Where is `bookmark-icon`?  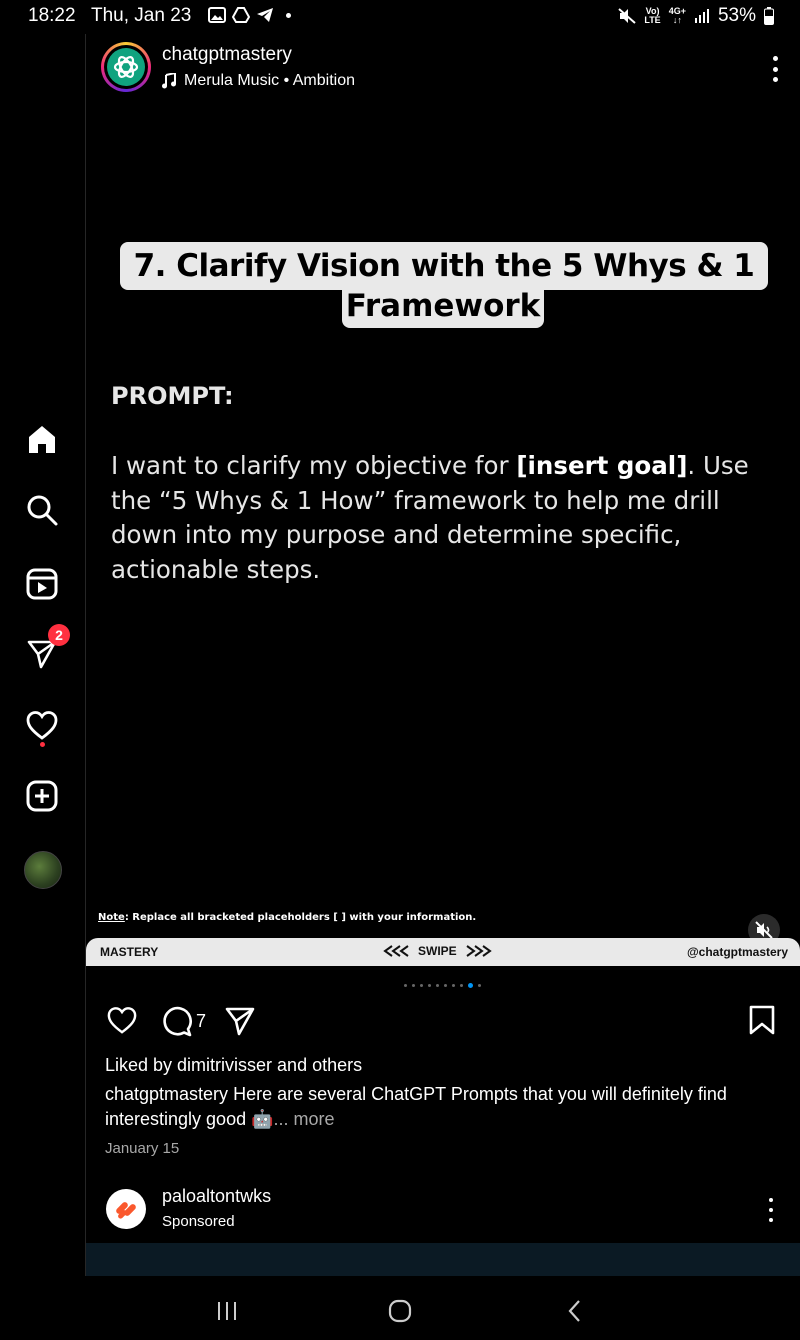
bookmark-icon is located at coordinates (762, 1020).